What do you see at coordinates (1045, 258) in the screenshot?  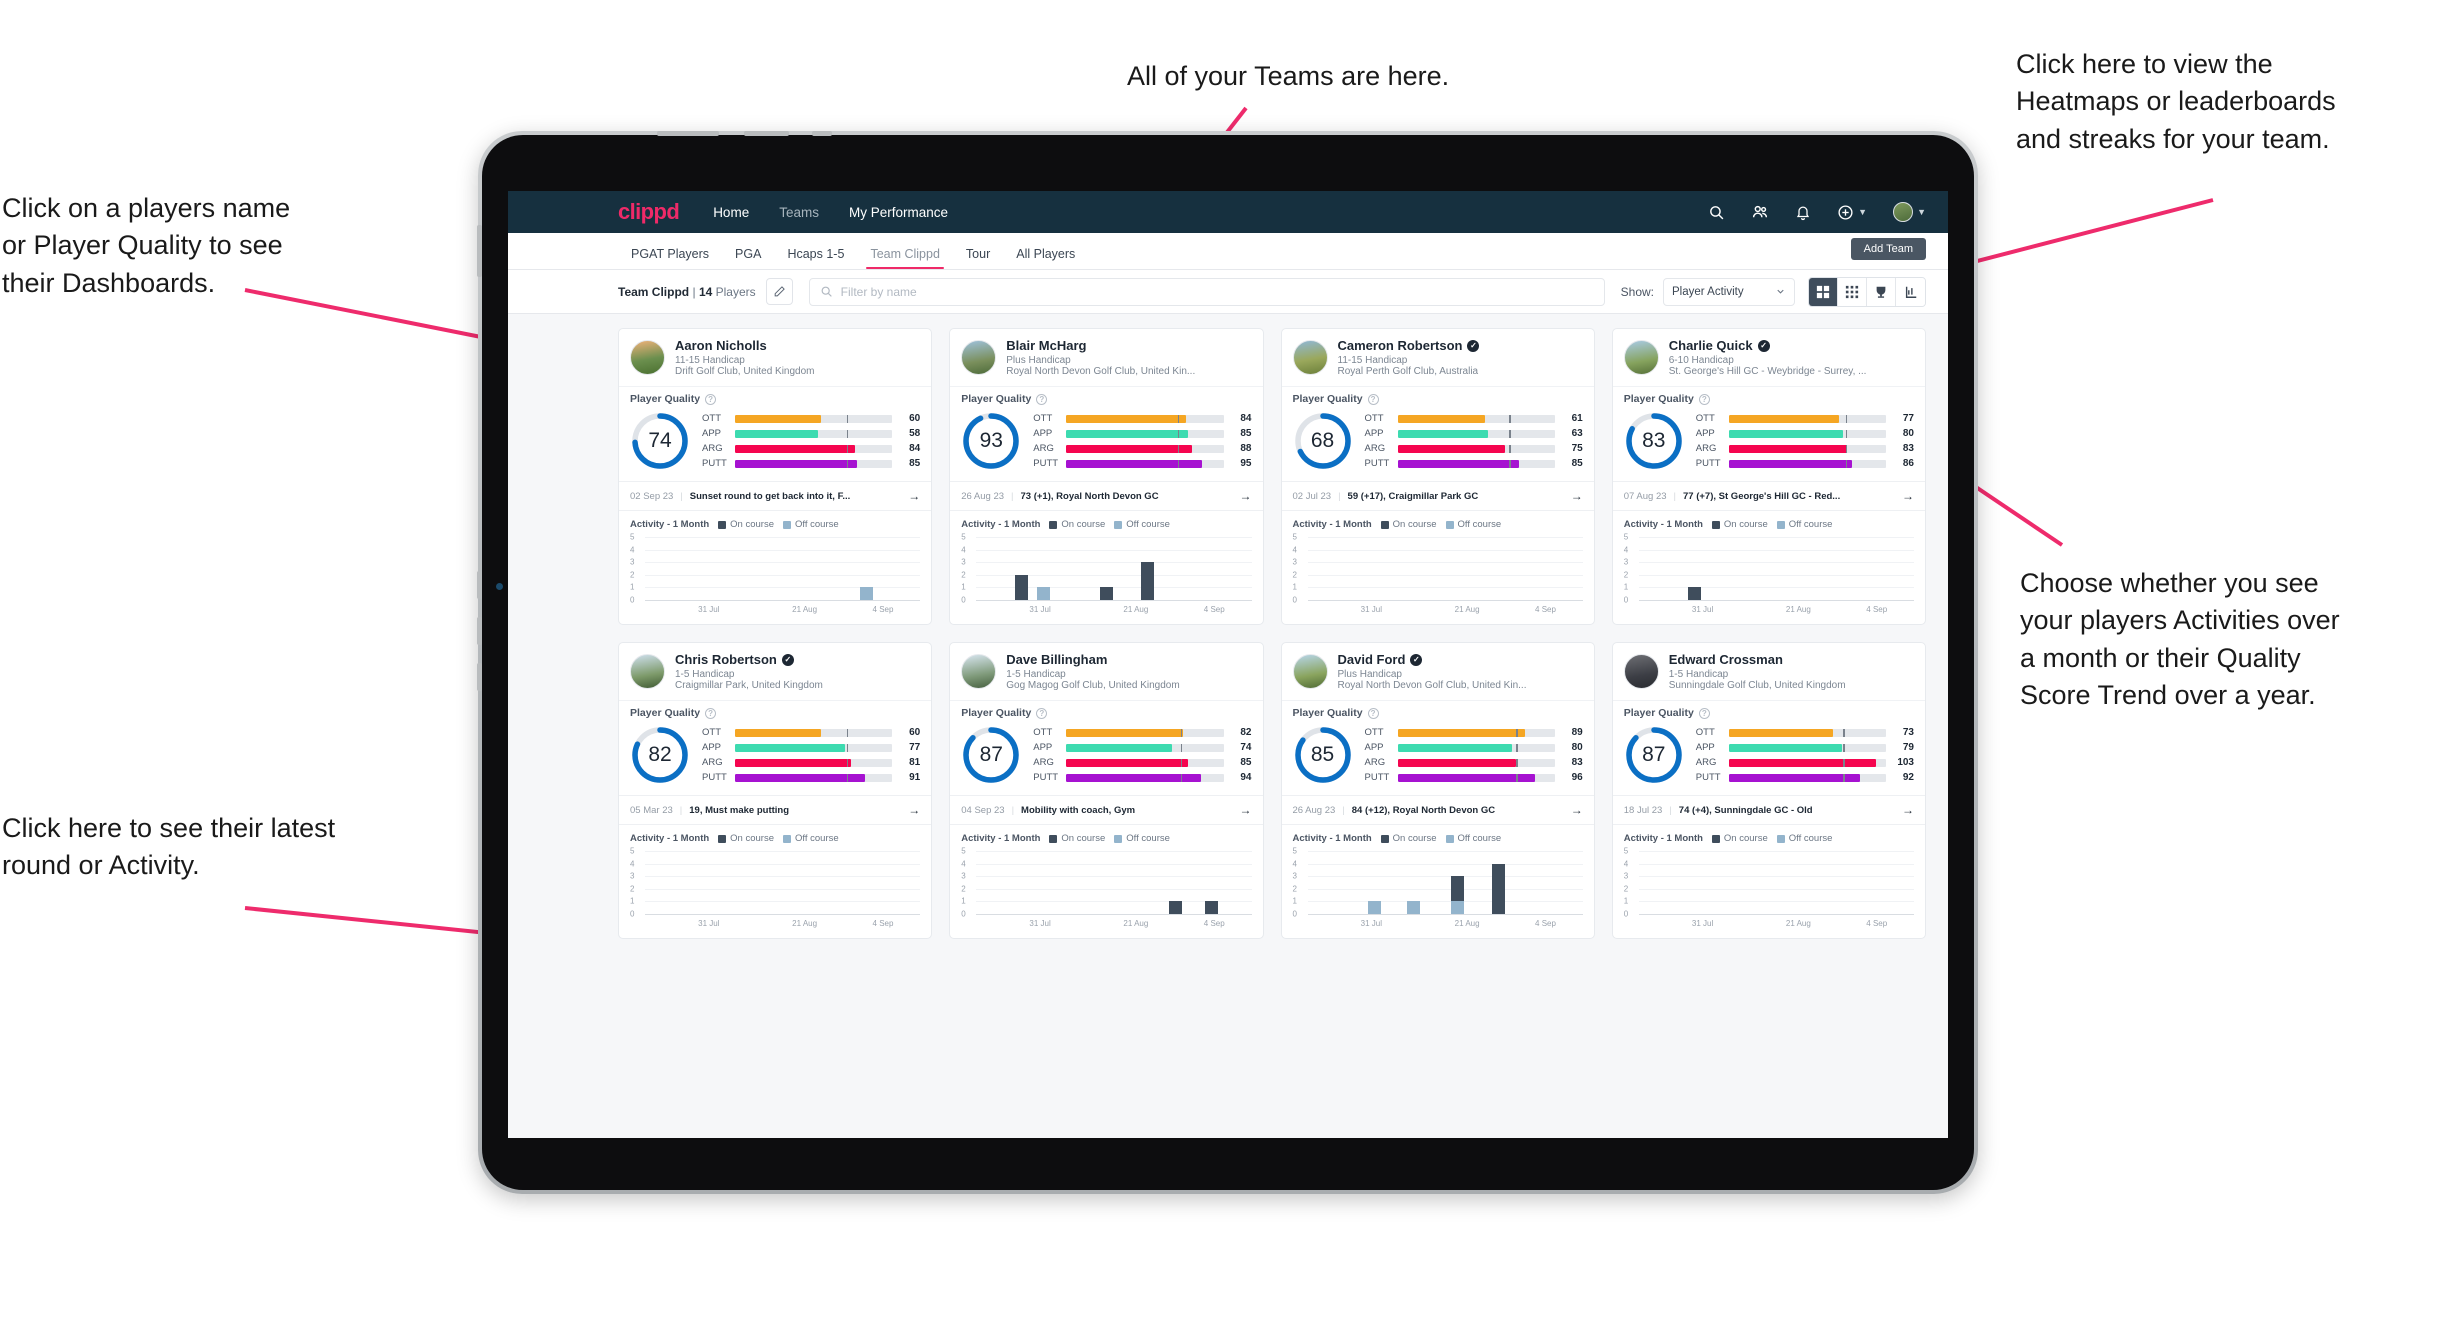 I see `tab-all-players: All Players` at bounding box center [1045, 258].